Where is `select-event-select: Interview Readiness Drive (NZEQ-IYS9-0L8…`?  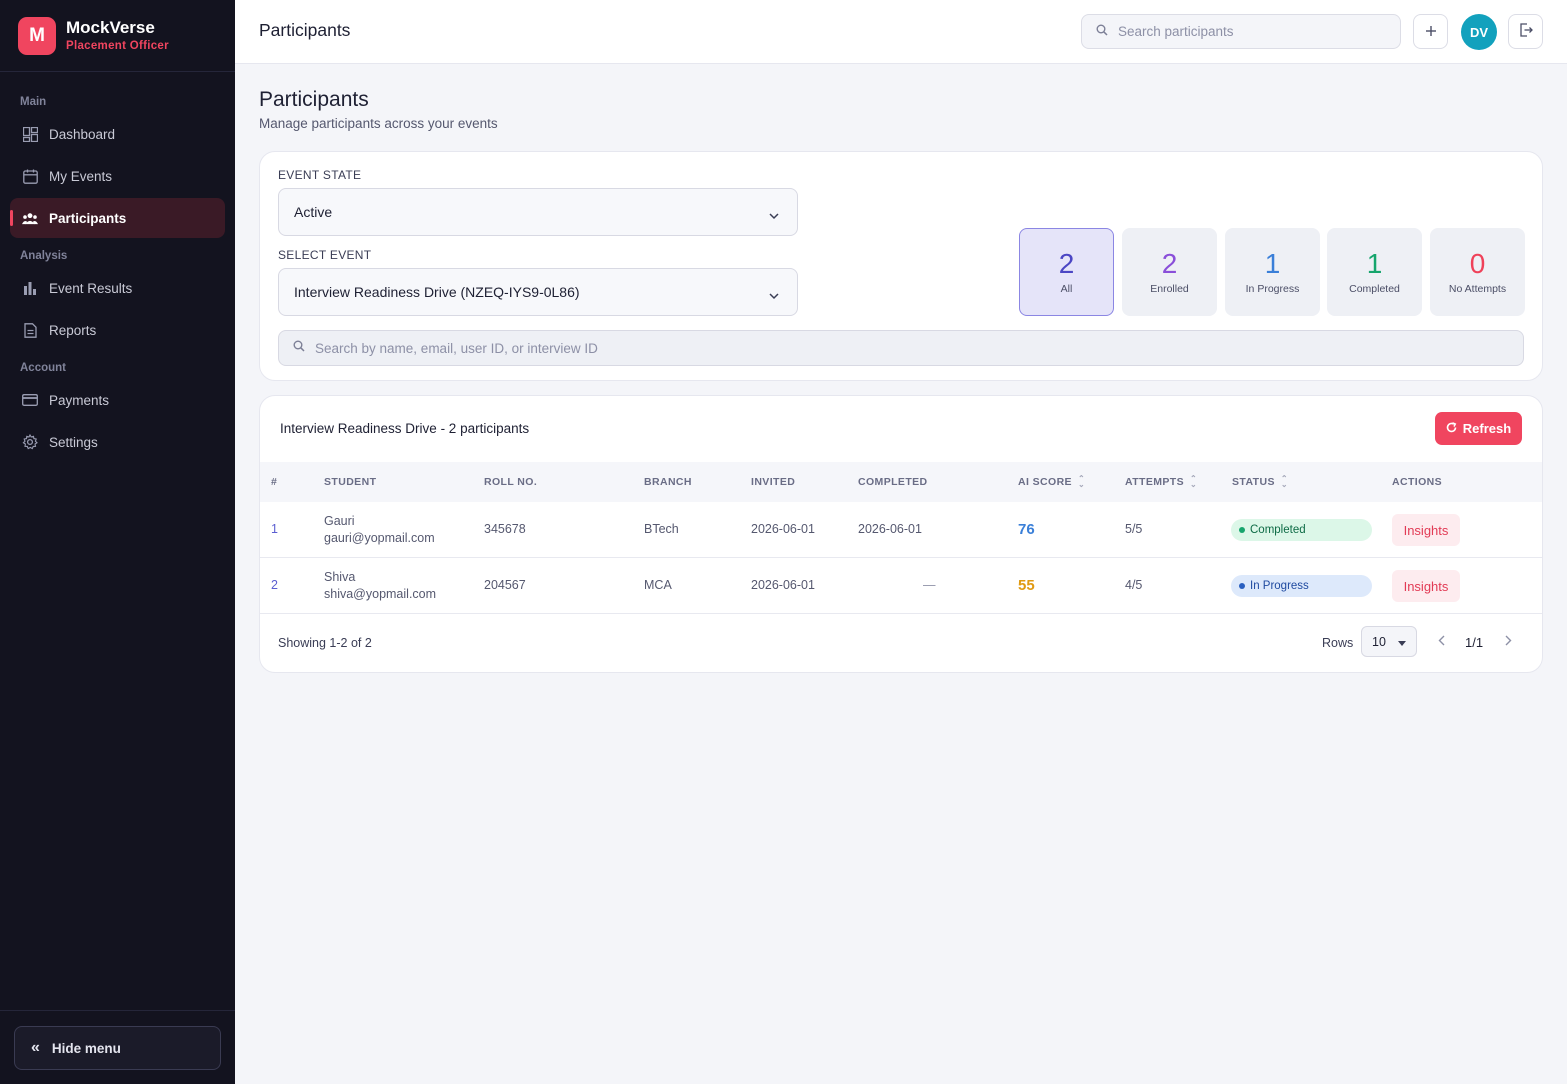
select-event-select: Interview Readiness Drive (NZEQ-IYS9-0L8… is located at coordinates (538, 292).